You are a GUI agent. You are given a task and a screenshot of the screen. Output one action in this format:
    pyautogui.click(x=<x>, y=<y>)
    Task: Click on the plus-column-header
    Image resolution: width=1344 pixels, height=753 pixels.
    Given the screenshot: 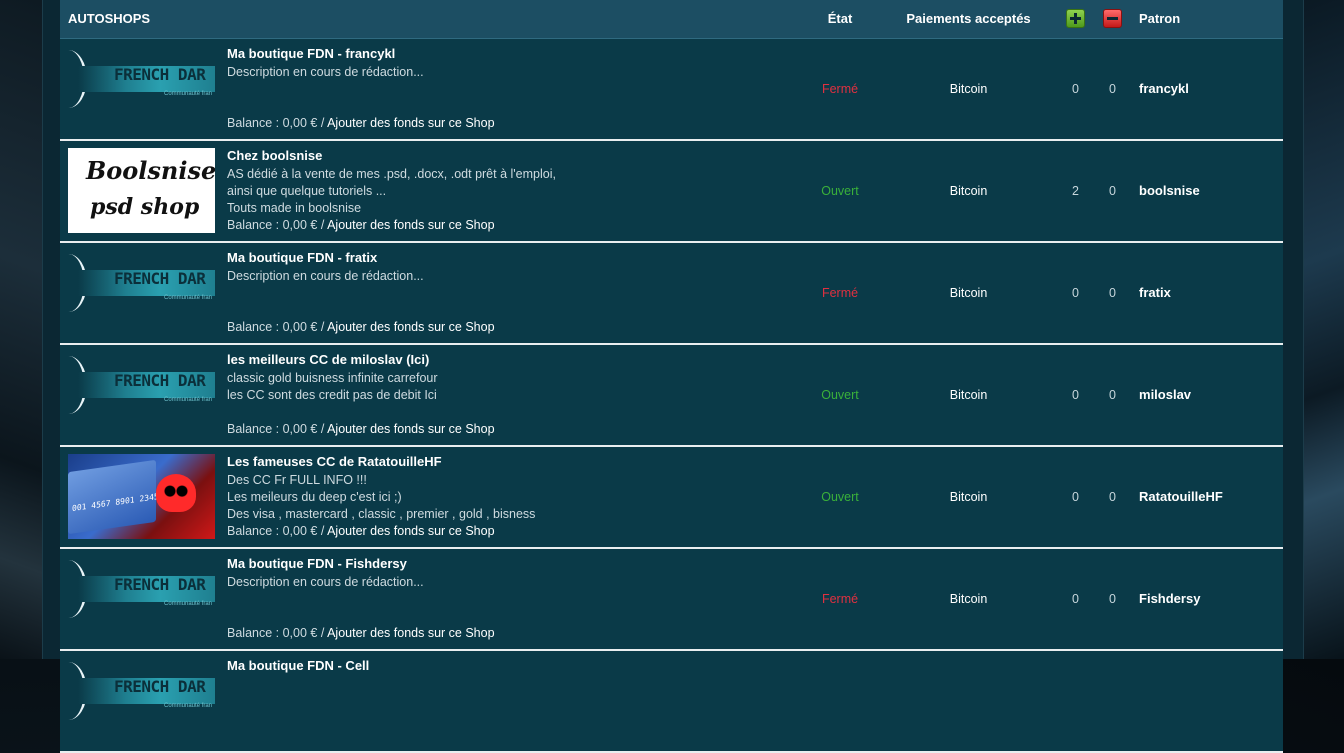 What is the action you would take?
    pyautogui.click(x=1076, y=19)
    